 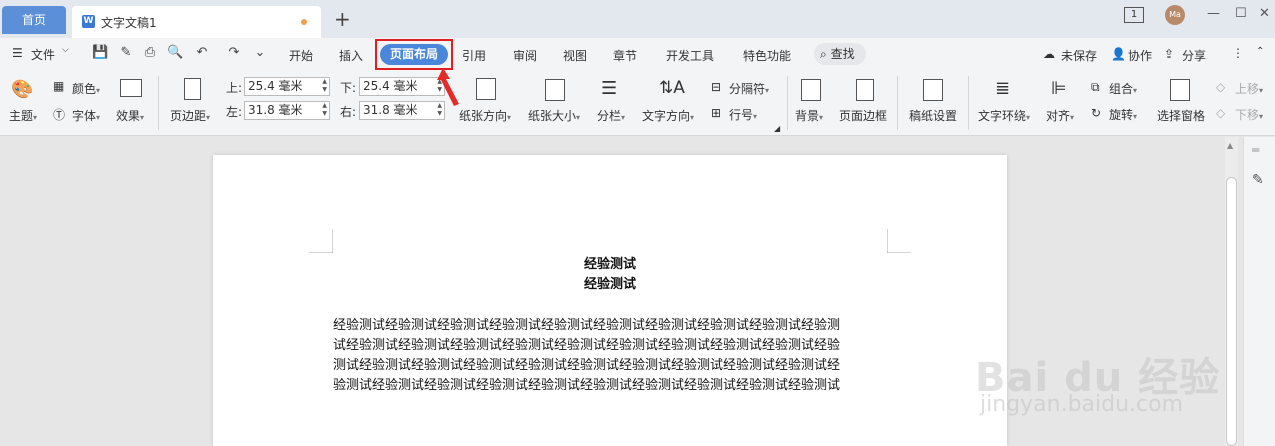 What do you see at coordinates (402, 86) in the screenshot?
I see `bottom-margin-input: 25.4 毫米 ▲ ▼` at bounding box center [402, 86].